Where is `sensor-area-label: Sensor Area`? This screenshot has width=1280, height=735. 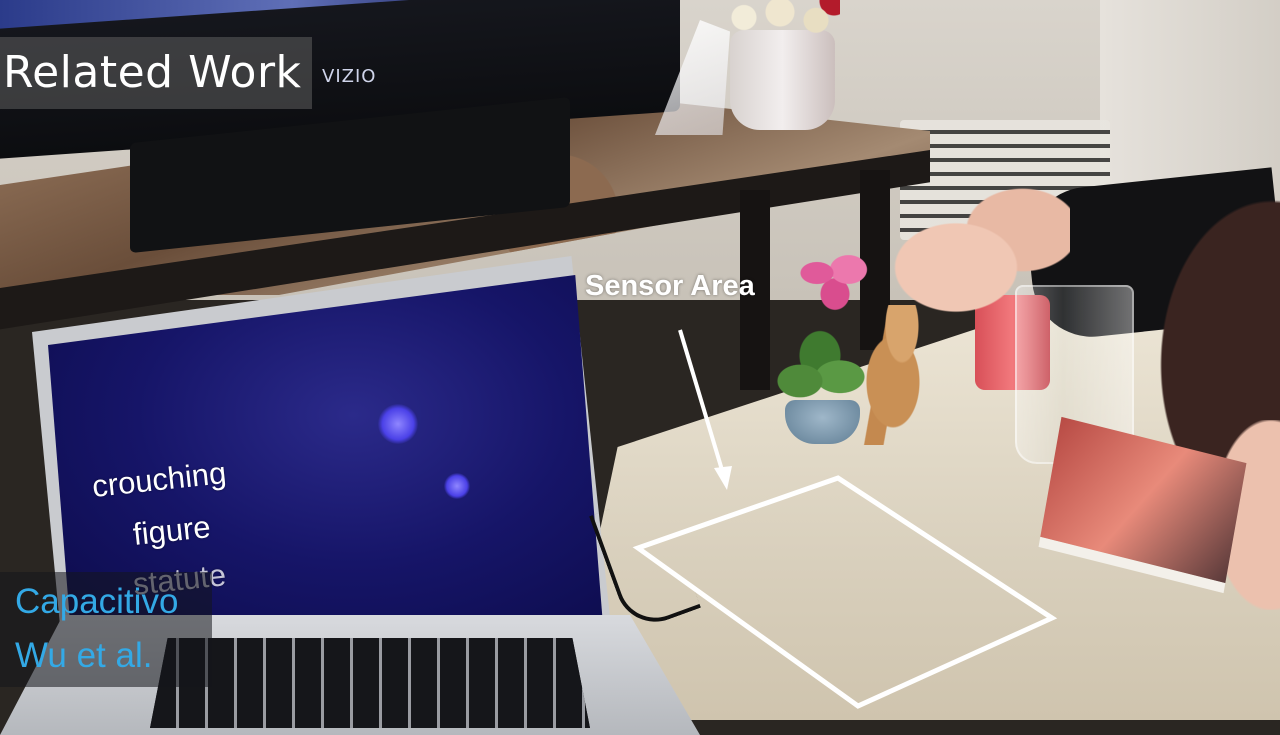 sensor-area-label: Sensor Area is located at coordinates (670, 286).